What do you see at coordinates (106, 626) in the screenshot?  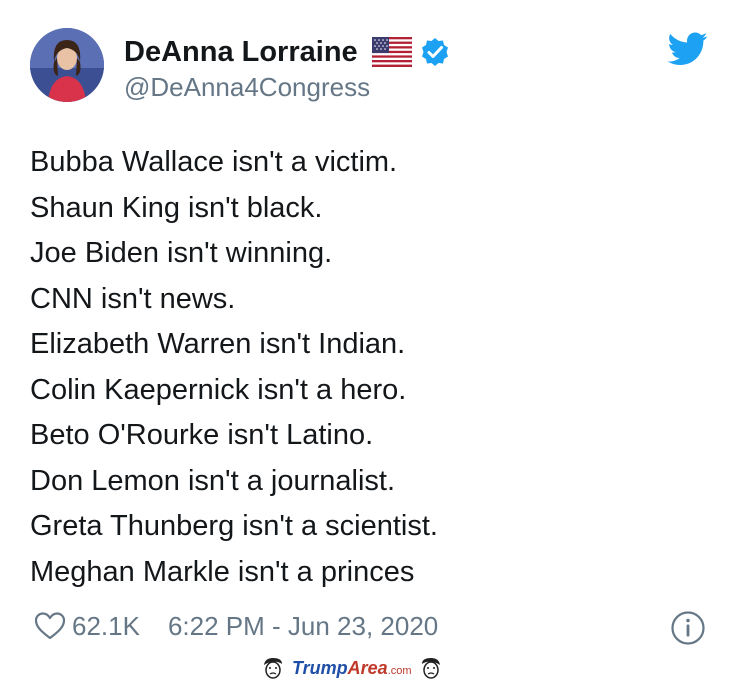 I see `like-count: 62.1K` at bounding box center [106, 626].